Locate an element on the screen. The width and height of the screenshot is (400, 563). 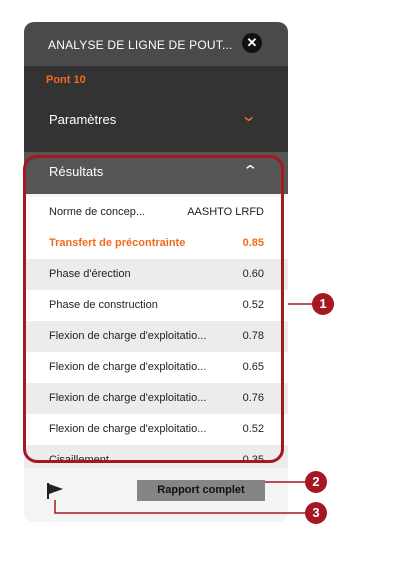
callout-1: 1 is located at coordinates (323, 304).